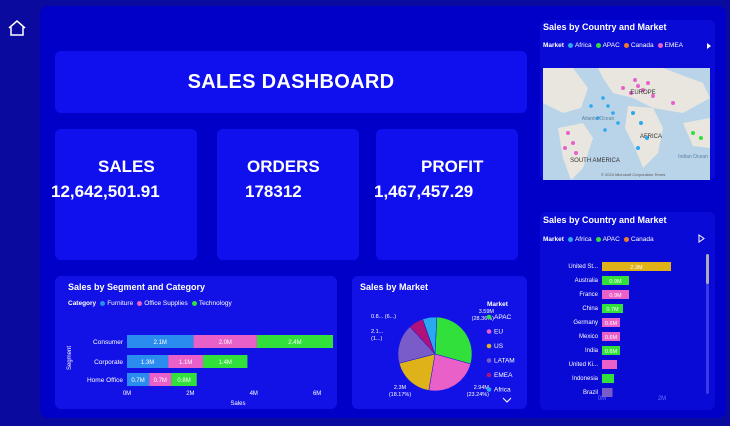 Image resolution: width=730 pixels, height=426 pixels. What do you see at coordinates (126, 166) in the screenshot?
I see `kpi-label: SALES` at bounding box center [126, 166].